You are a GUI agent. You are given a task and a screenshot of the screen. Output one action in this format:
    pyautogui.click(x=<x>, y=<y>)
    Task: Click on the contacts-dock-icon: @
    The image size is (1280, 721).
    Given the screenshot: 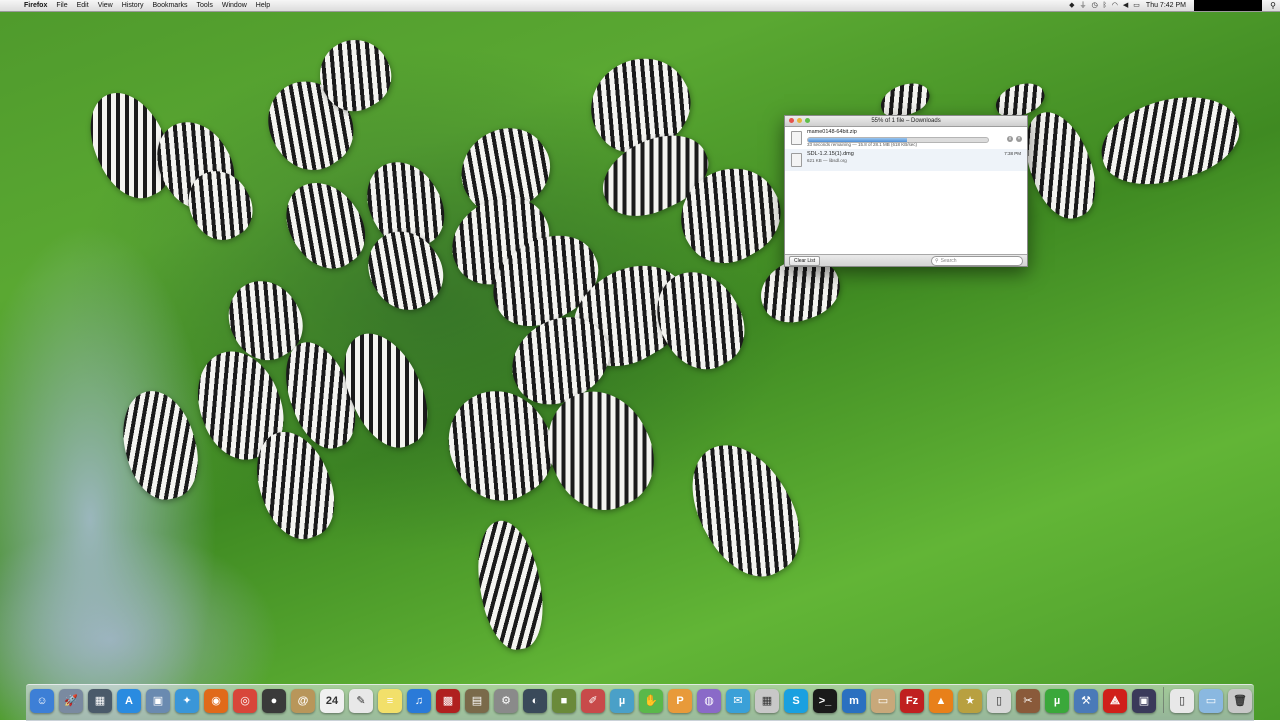 What is the action you would take?
    pyautogui.click(x=303, y=701)
    